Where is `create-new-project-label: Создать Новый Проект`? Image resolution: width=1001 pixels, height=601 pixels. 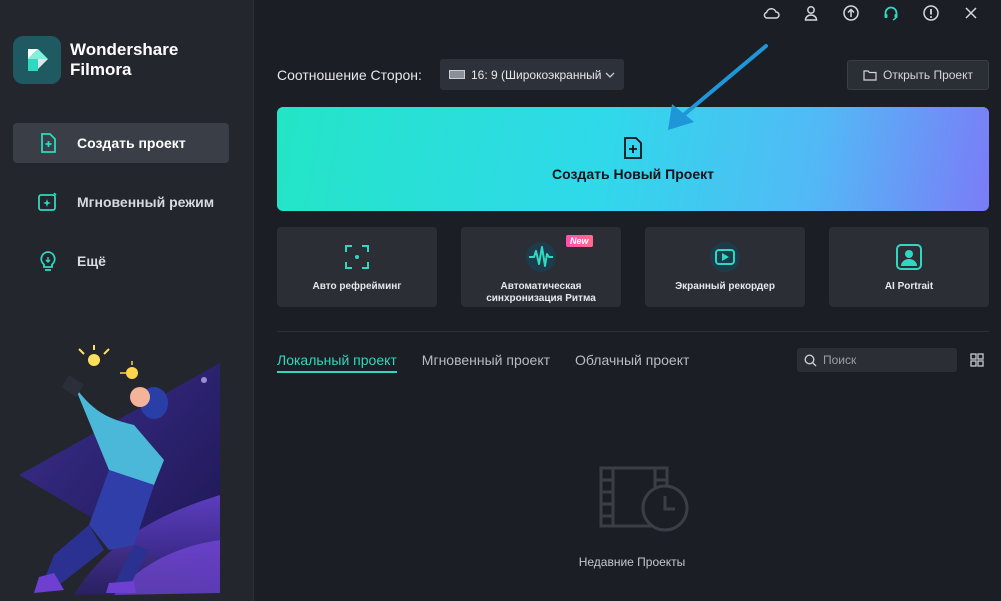
create-new-project-label: Создать Новый Проект is located at coordinates (633, 174).